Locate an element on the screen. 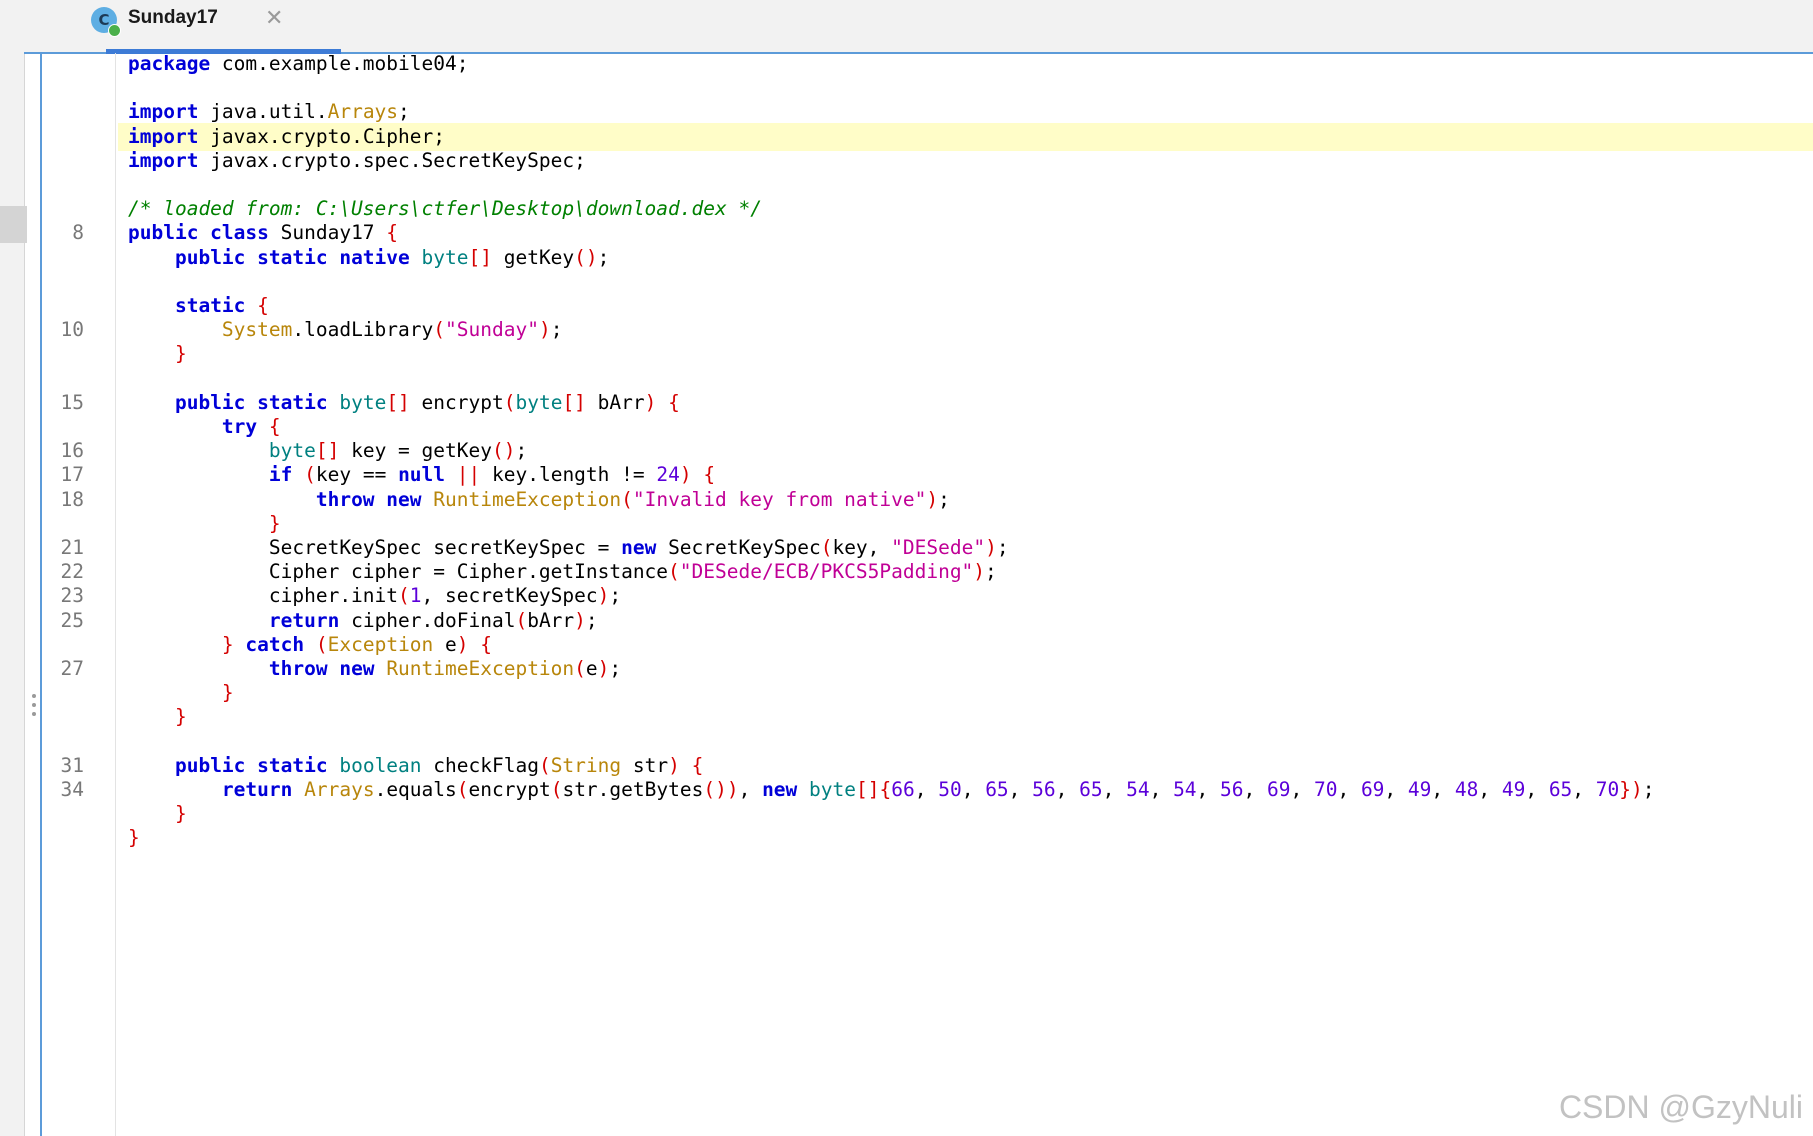 The height and width of the screenshot is (1136, 1813). line-number: 34 is located at coordinates (72, 789).